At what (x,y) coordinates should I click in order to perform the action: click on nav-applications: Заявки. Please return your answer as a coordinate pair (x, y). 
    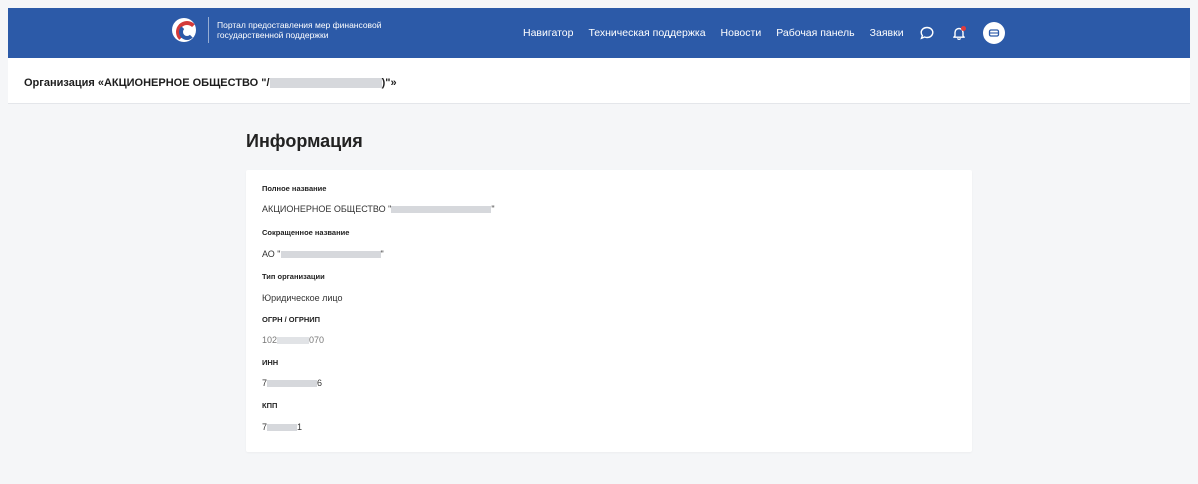
    Looking at the image, I should click on (887, 33).